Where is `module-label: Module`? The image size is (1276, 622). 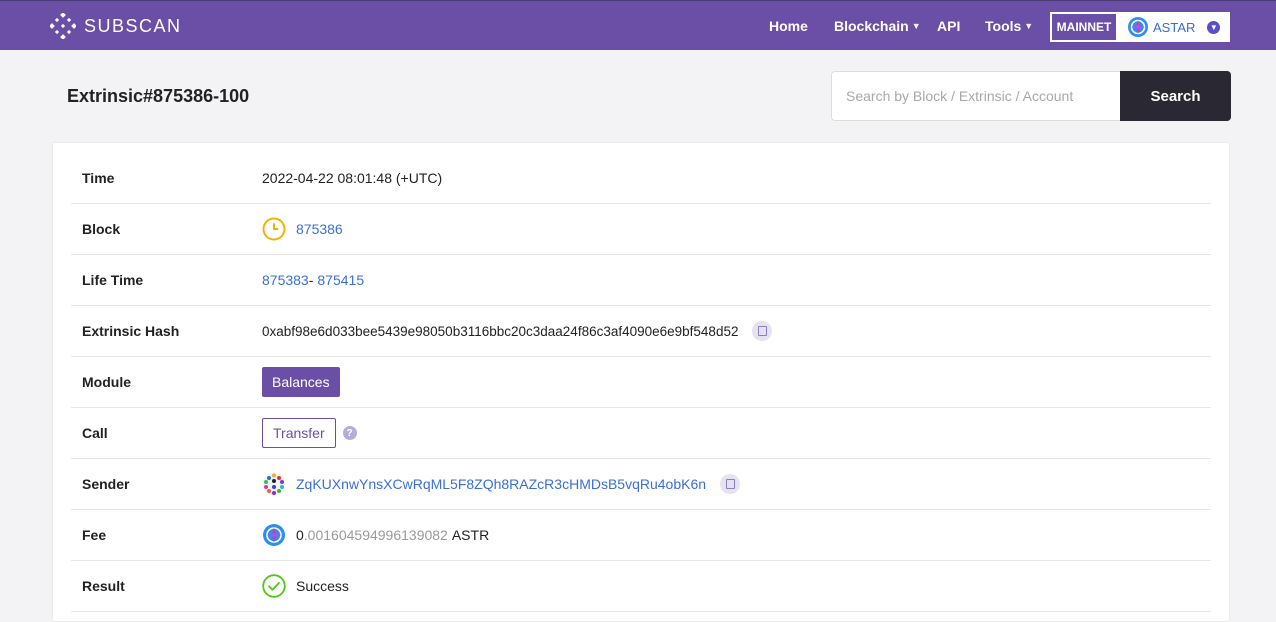
module-label: Module is located at coordinates (106, 382).